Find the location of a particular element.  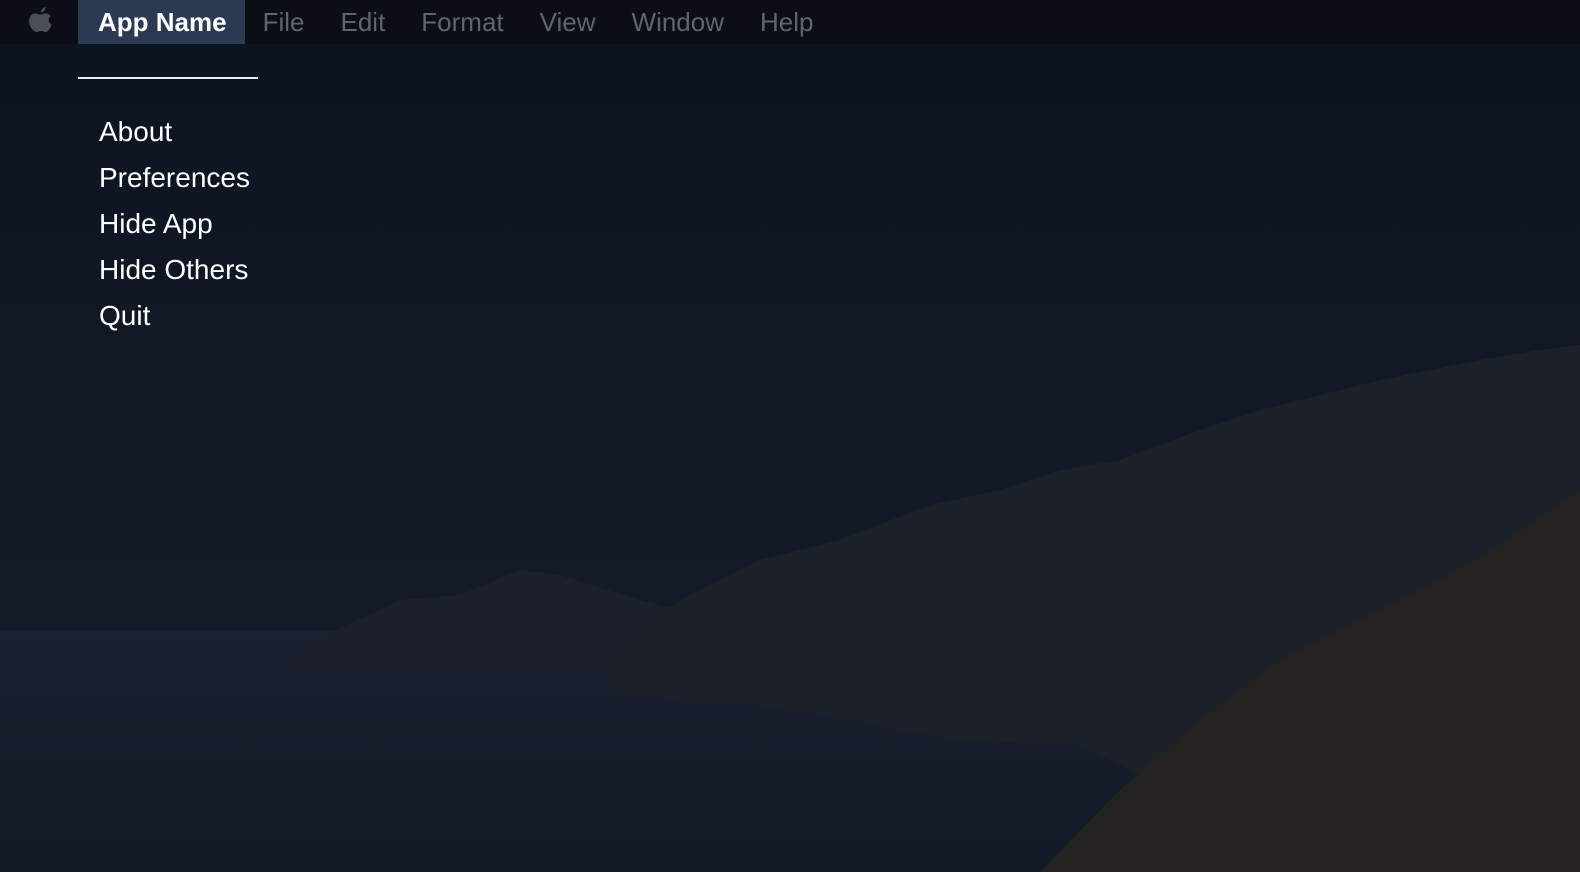

menu-item-preferences: Preferences is located at coordinates (174, 181).